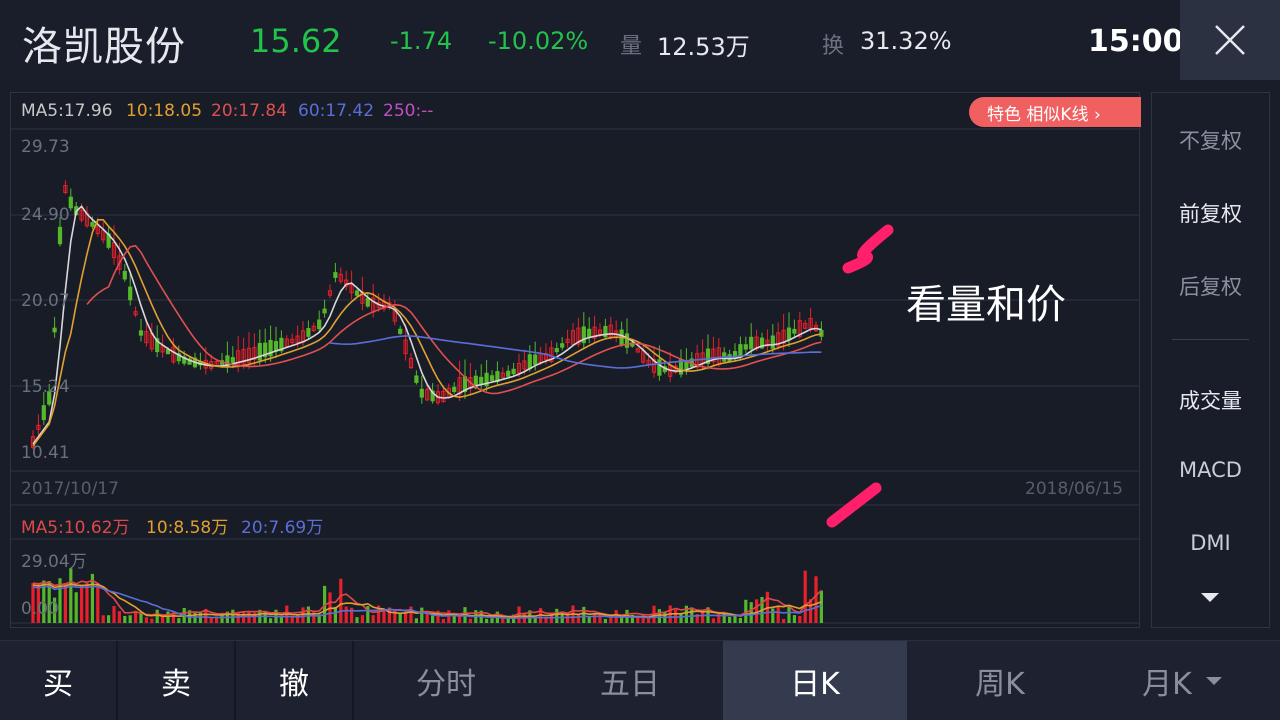 The height and width of the screenshot is (720, 1280). Describe the element at coordinates (45, 215) in the screenshot. I see `y-axis-label: 24.90` at that location.